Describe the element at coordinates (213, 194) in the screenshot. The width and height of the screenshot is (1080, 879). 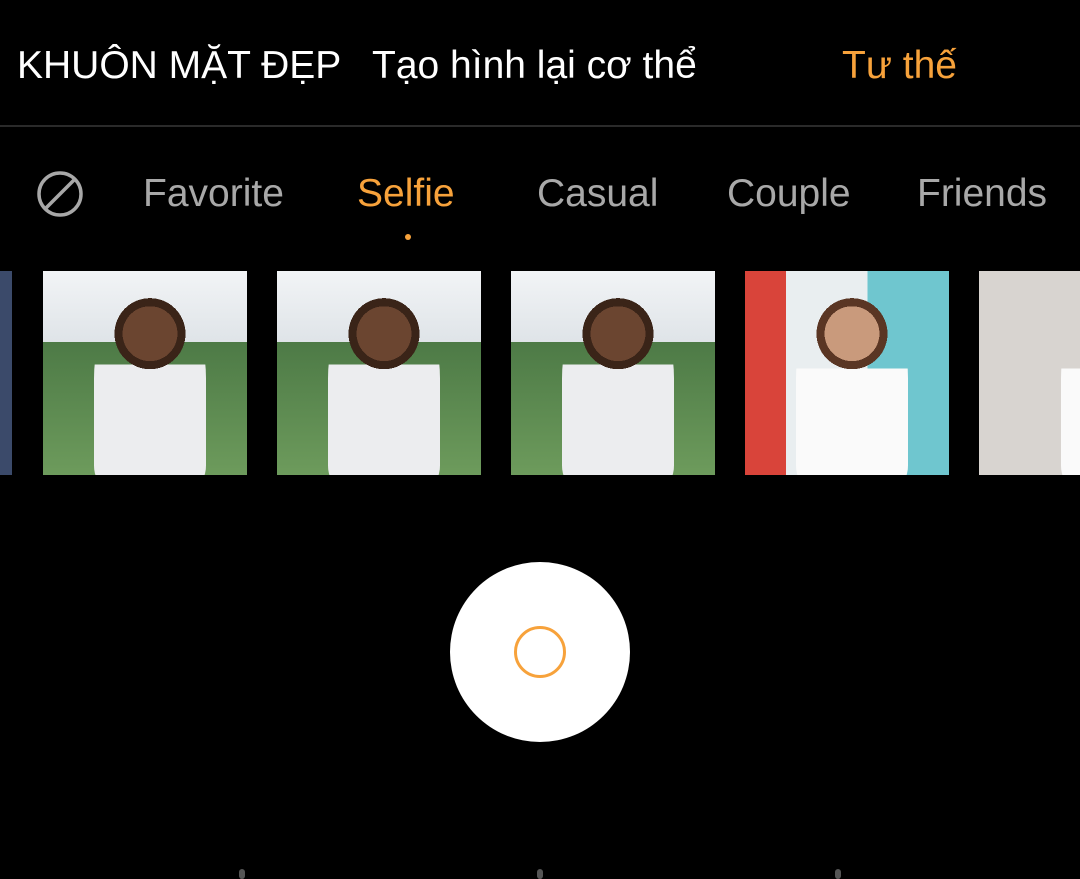
I see `category-favorite: Favorite` at that location.